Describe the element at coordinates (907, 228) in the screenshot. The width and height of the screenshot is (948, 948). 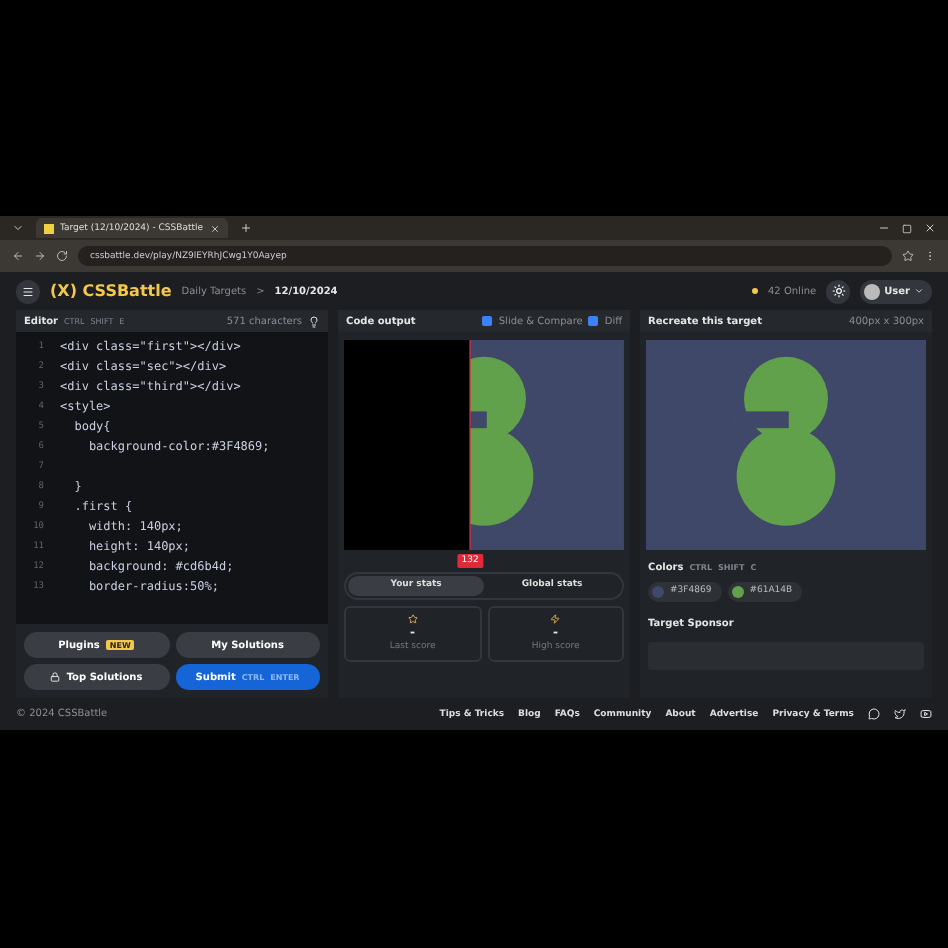
I see `maximize-icon` at that location.